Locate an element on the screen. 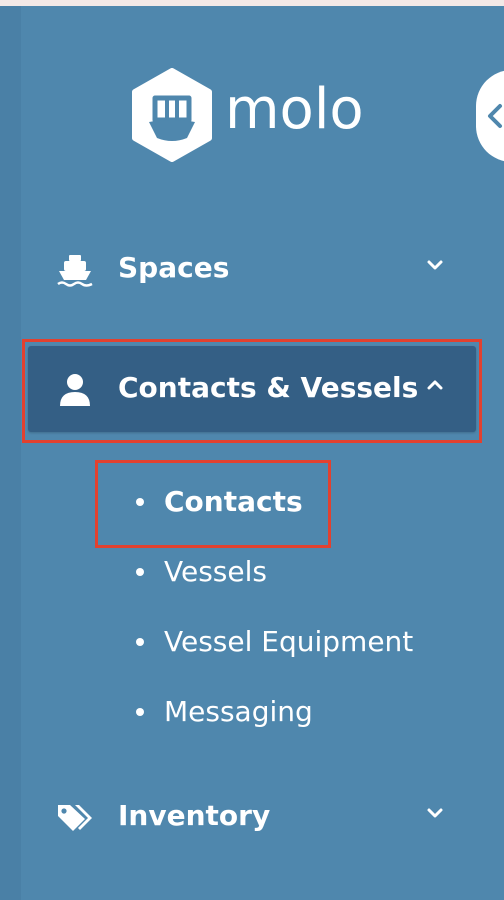 This screenshot has height=900, width=504. chevron-left-icon is located at coordinates (495, 116).